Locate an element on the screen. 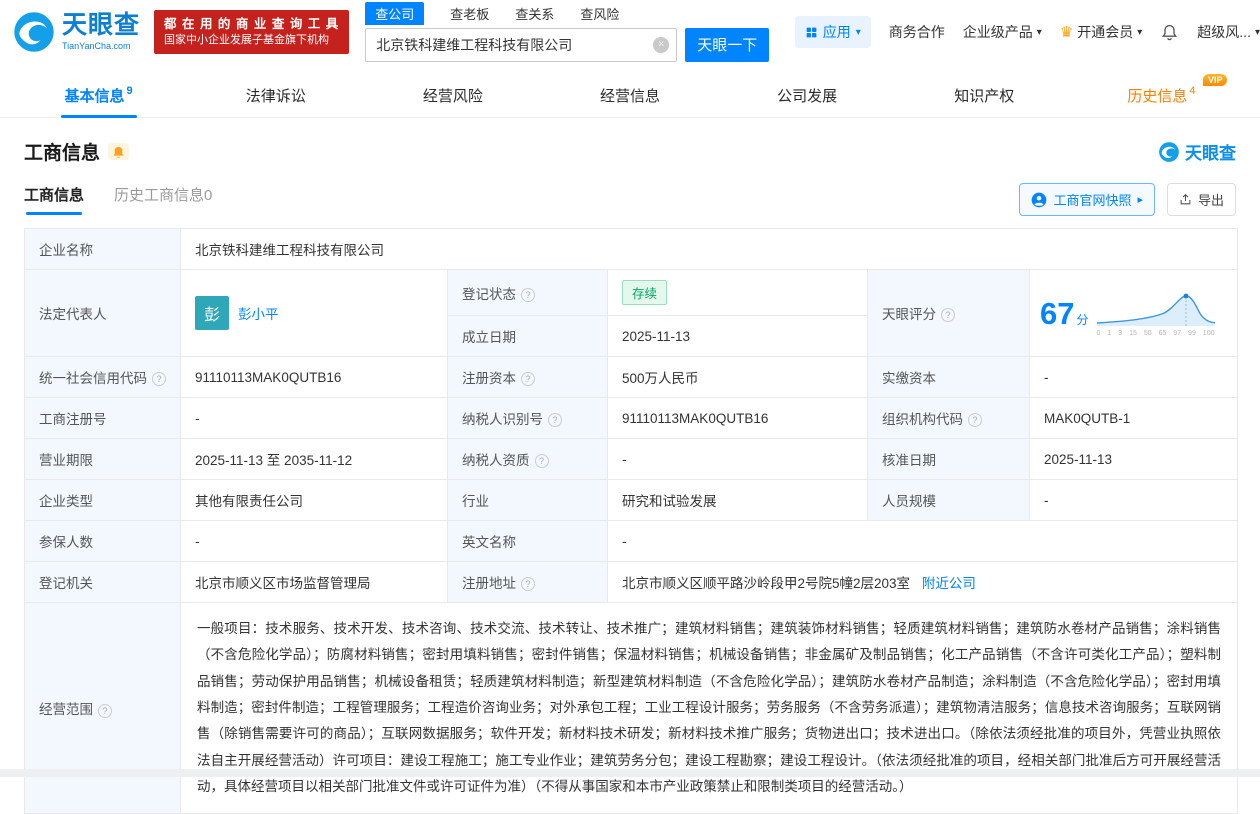  tab-history-info: 历史信息 4 VIP is located at coordinates (1161, 95).